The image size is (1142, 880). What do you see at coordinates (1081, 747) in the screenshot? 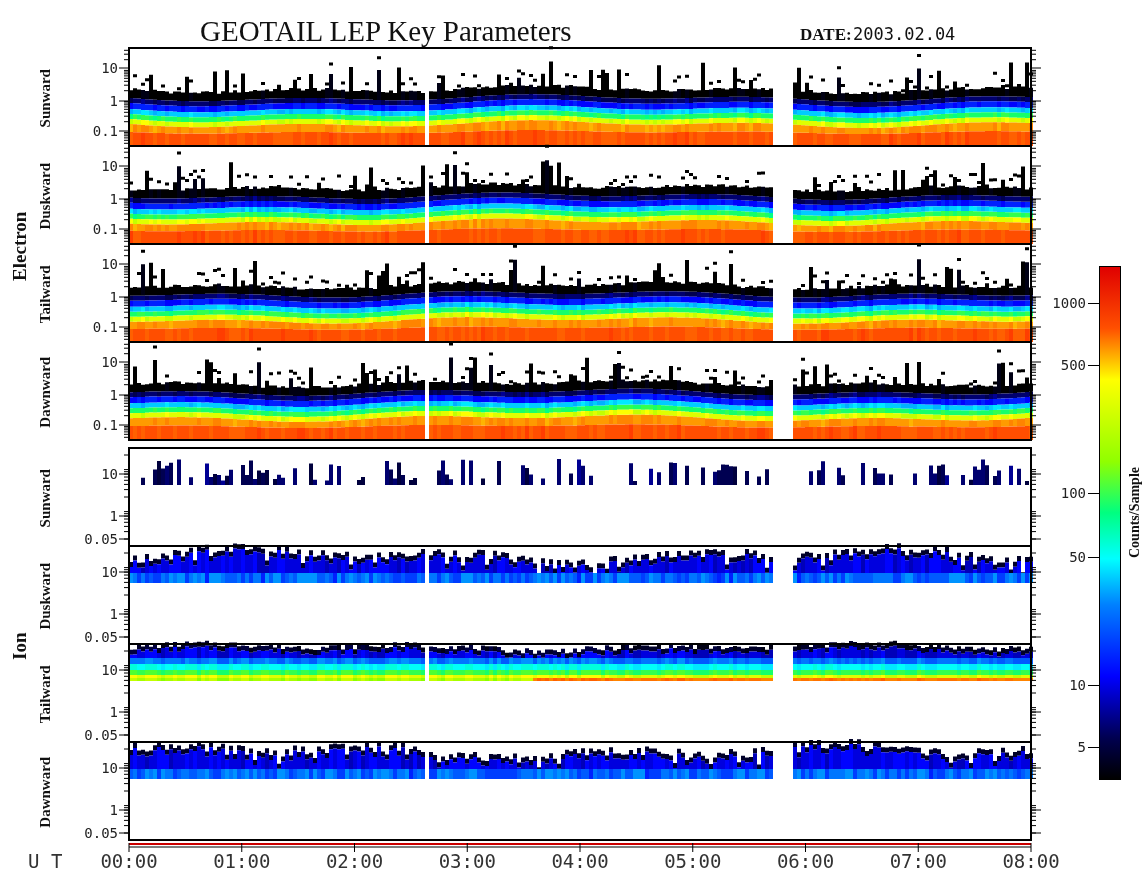
I see `color-tick-label: 5` at bounding box center [1081, 747].